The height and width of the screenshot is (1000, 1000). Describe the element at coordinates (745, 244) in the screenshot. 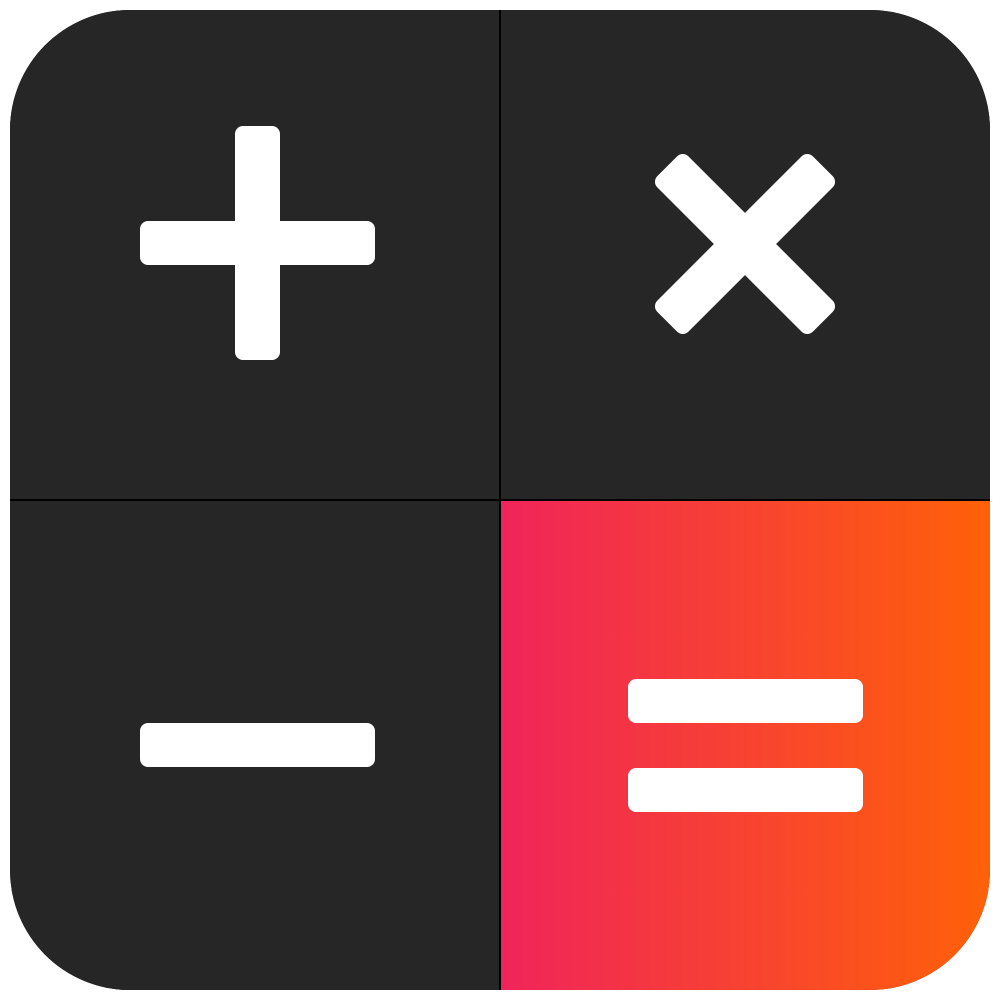

I see `multiply-icon` at that location.